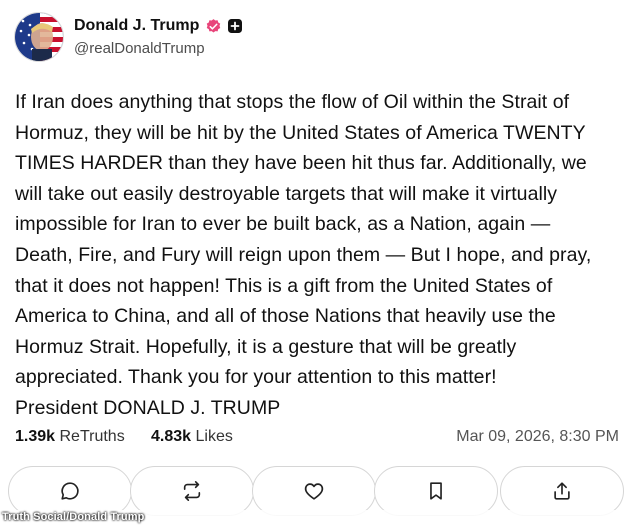 This screenshot has height=525, width=634. What do you see at coordinates (171, 436) in the screenshot?
I see `likes-count: 4.83k` at bounding box center [171, 436].